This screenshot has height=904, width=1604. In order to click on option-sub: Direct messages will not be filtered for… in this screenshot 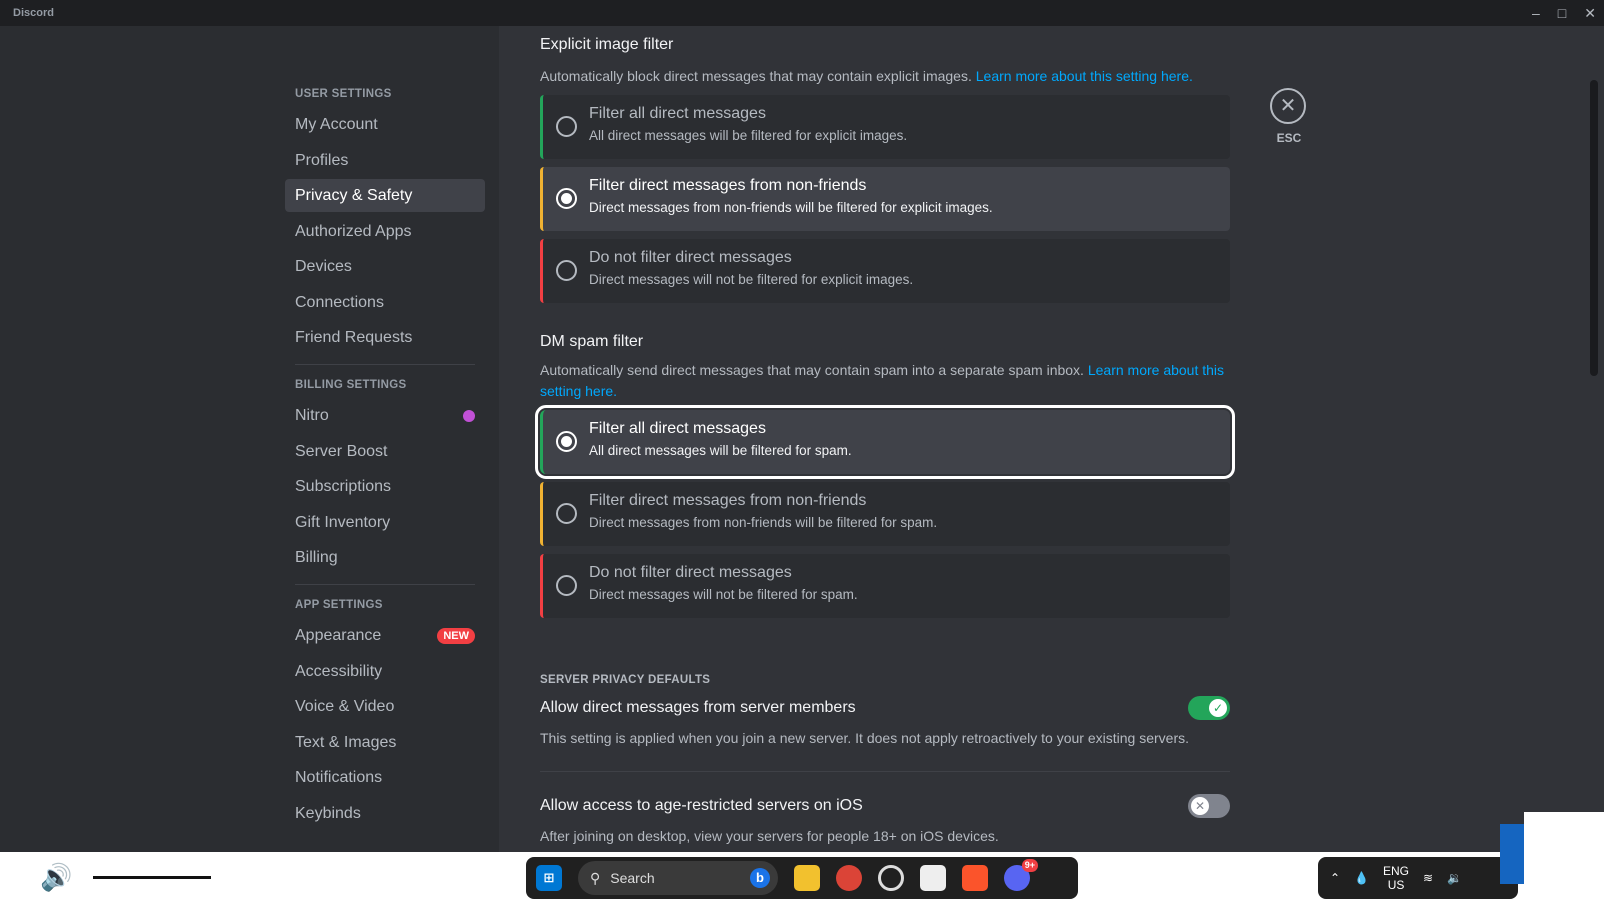, I will do `click(751, 279)`.